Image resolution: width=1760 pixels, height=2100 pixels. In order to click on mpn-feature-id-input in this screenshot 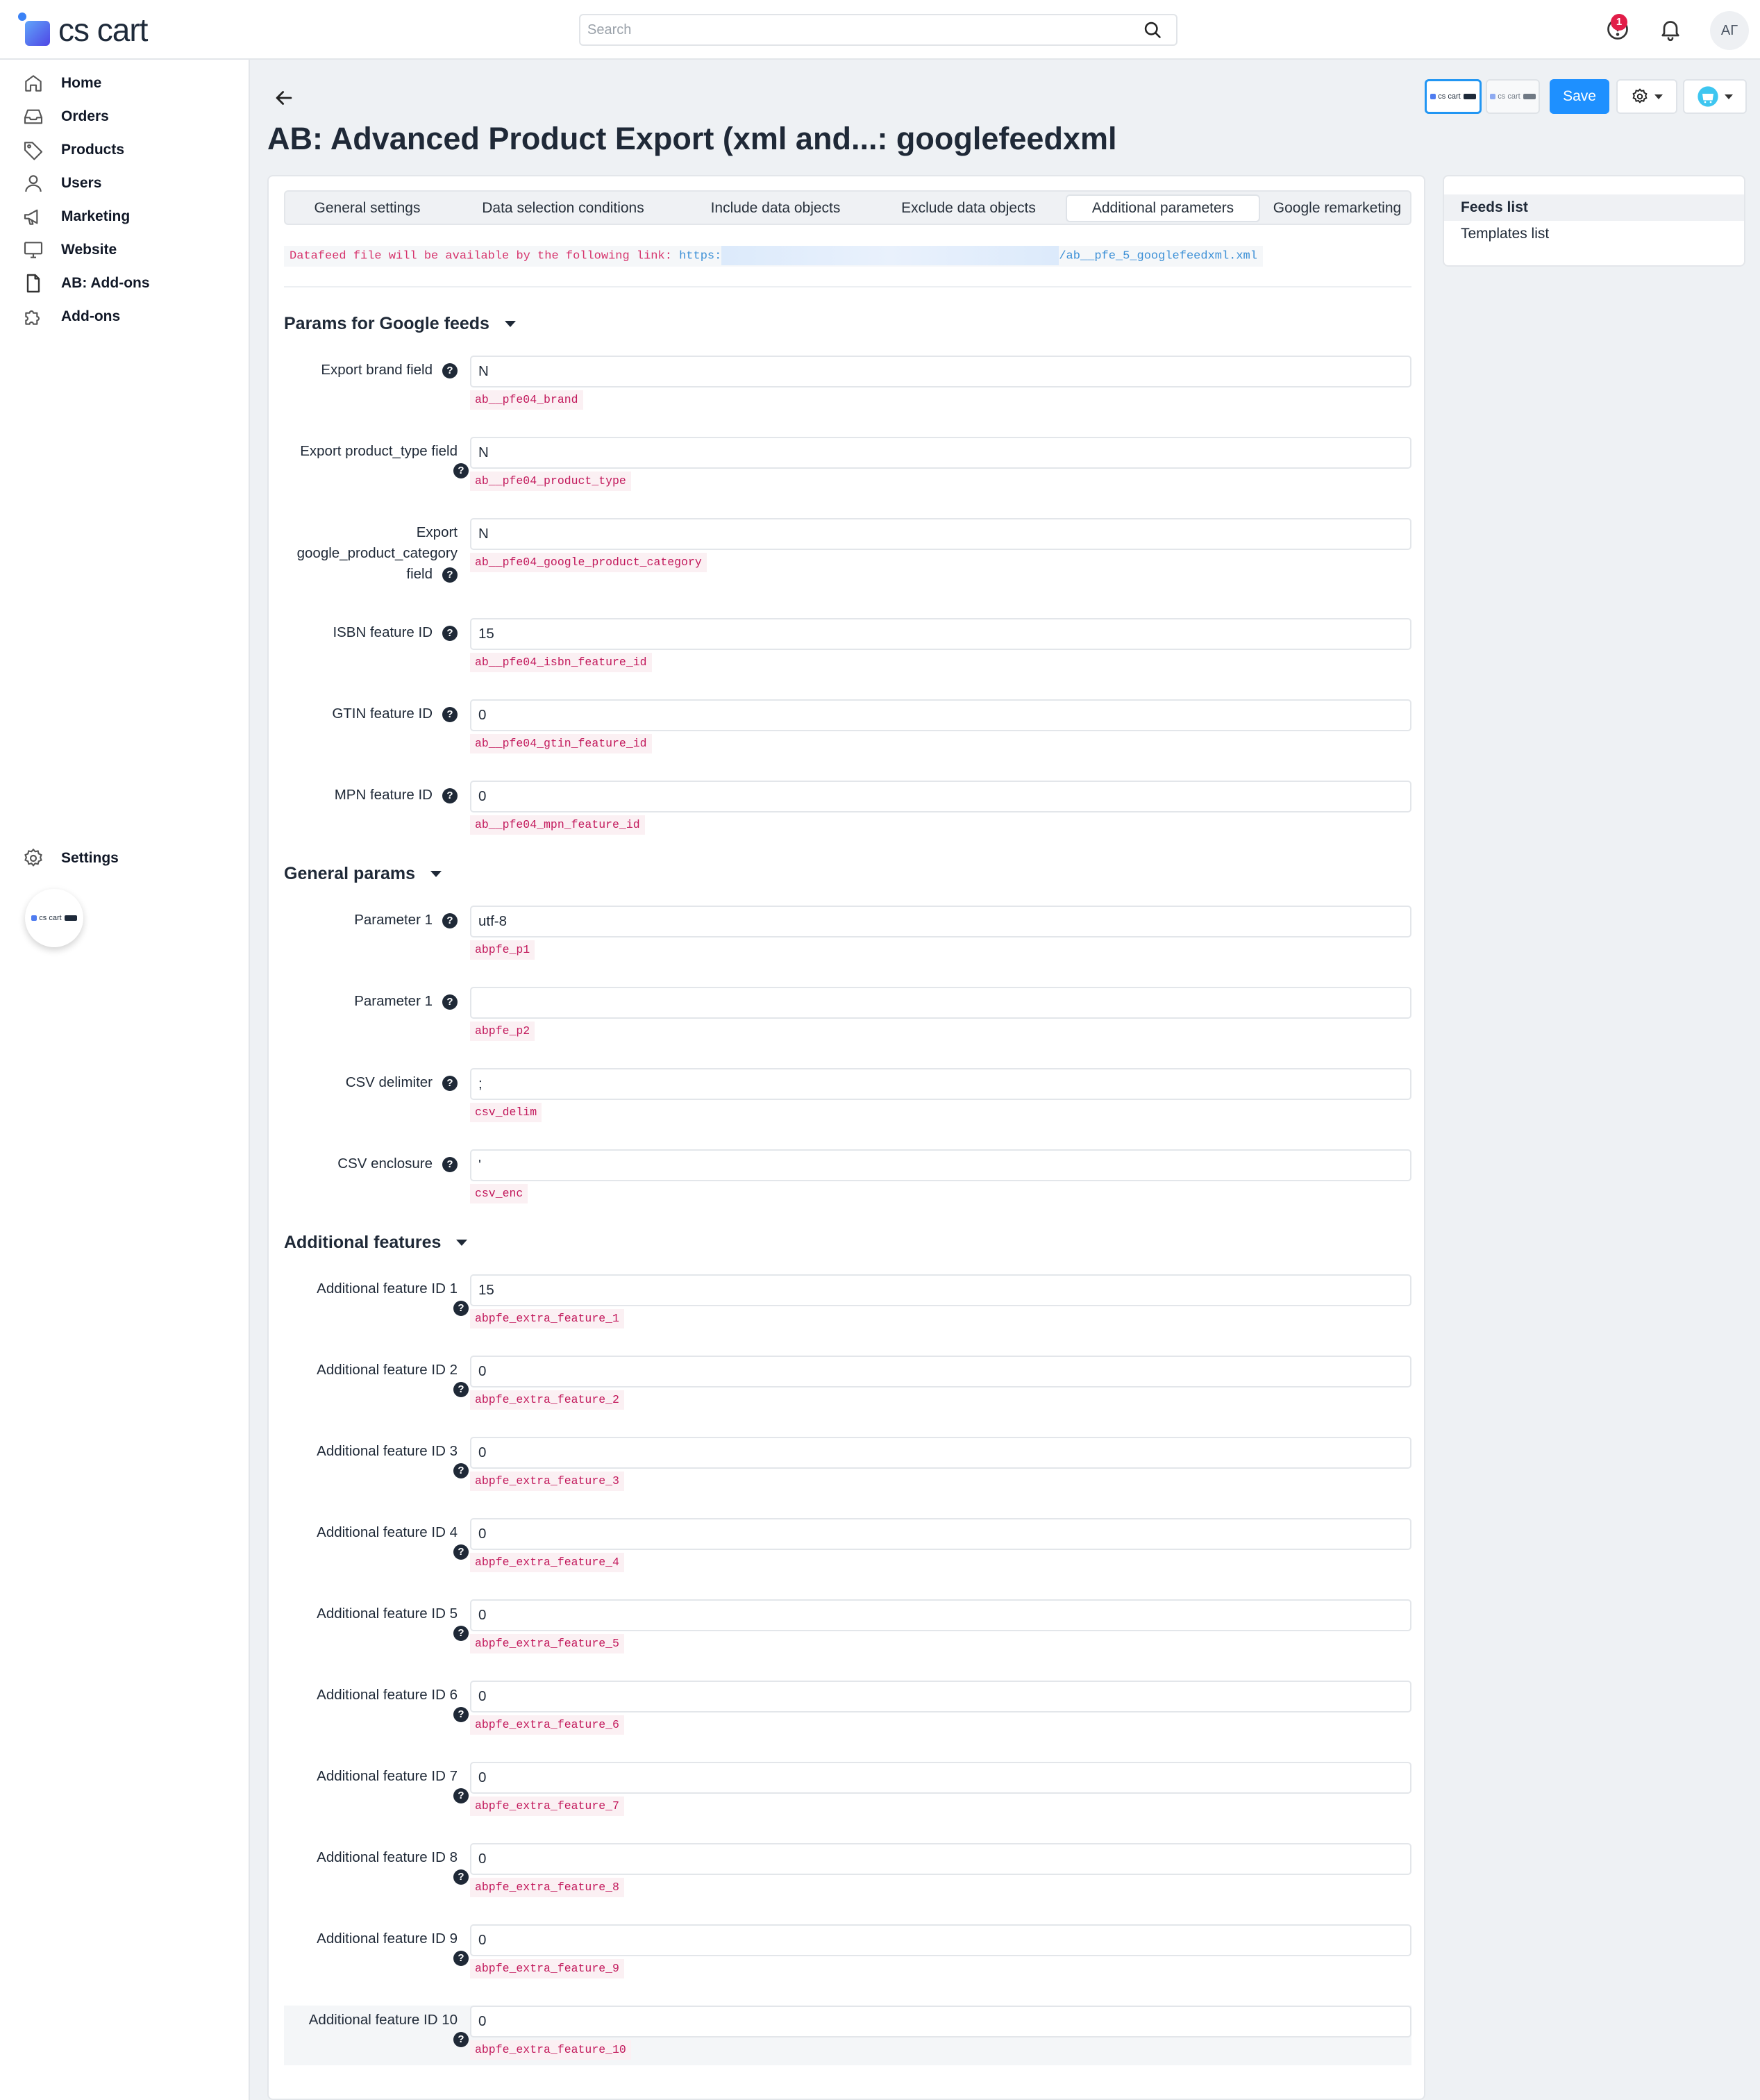, I will do `click(940, 796)`.